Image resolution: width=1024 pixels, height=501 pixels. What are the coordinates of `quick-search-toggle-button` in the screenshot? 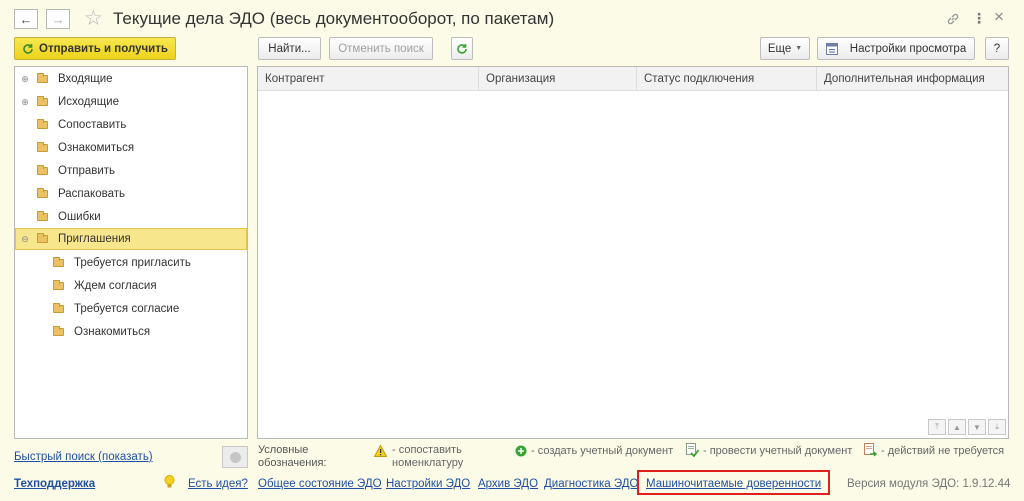 It's located at (235, 457).